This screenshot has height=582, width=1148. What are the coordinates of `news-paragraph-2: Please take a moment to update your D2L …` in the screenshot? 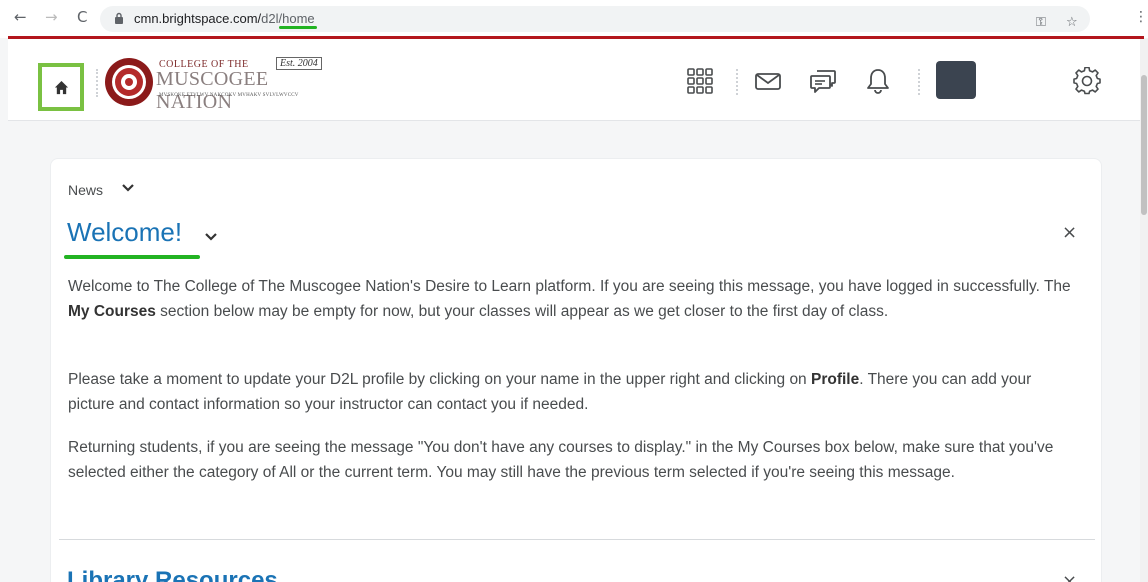 It's located at (573, 392).